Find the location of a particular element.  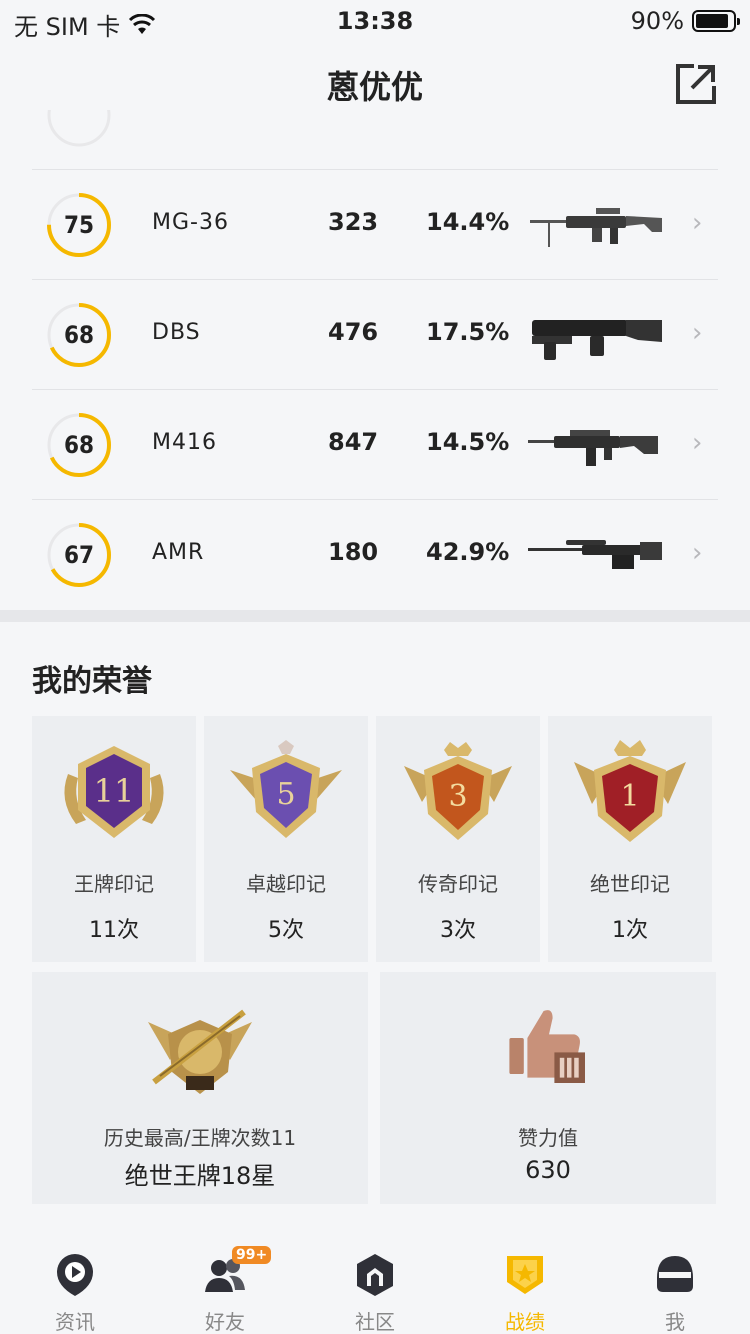

likes-value: 630 is located at coordinates (548, 1170).